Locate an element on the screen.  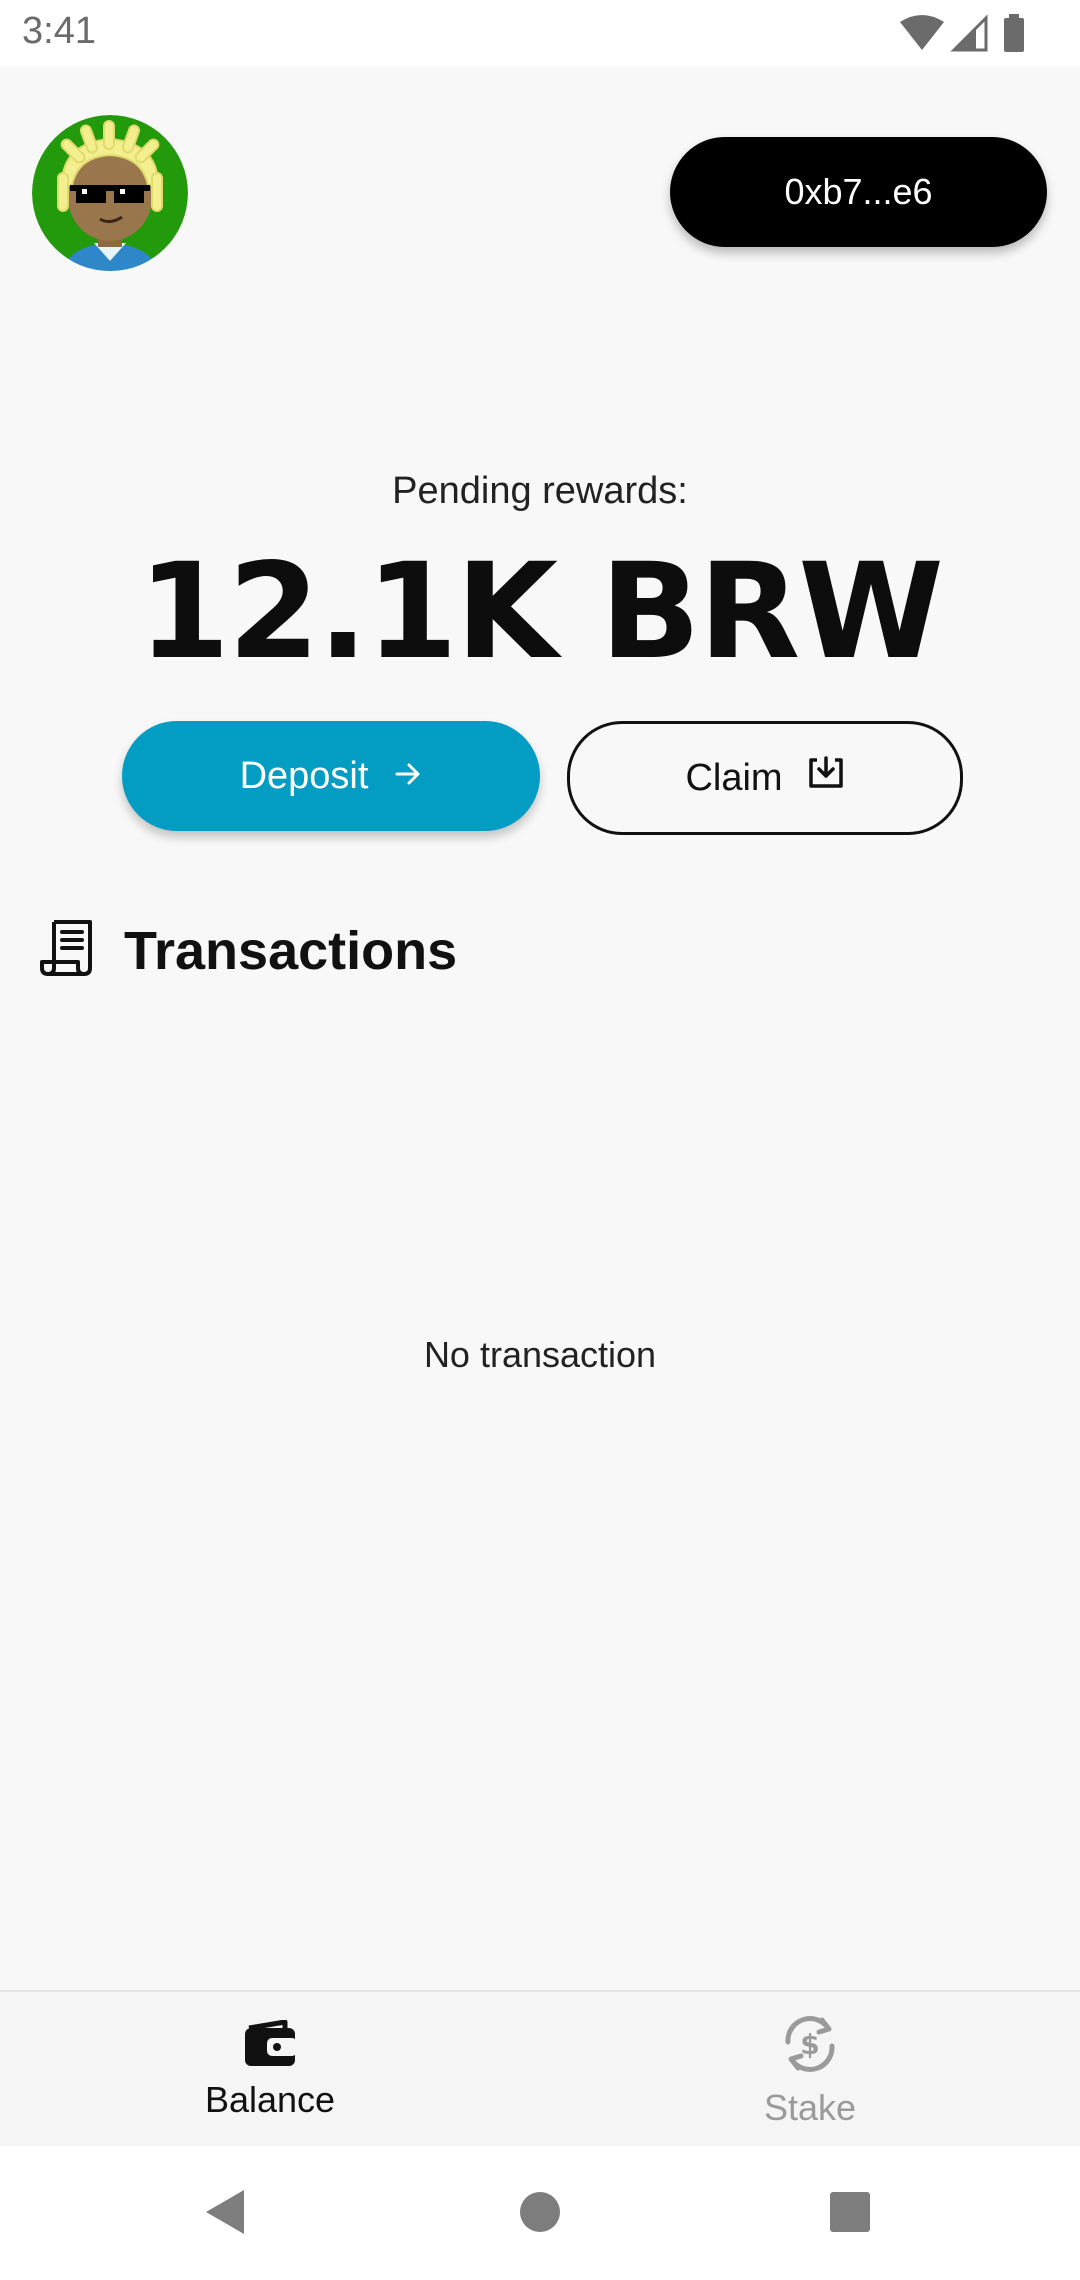
back-icon is located at coordinates (226, 2214).